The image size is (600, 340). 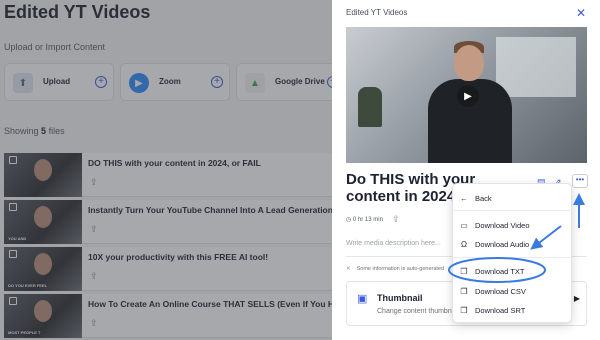 What do you see at coordinates (364, 220) in the screenshot?
I see `duration: ◷ 0 hr 13 min` at bounding box center [364, 220].